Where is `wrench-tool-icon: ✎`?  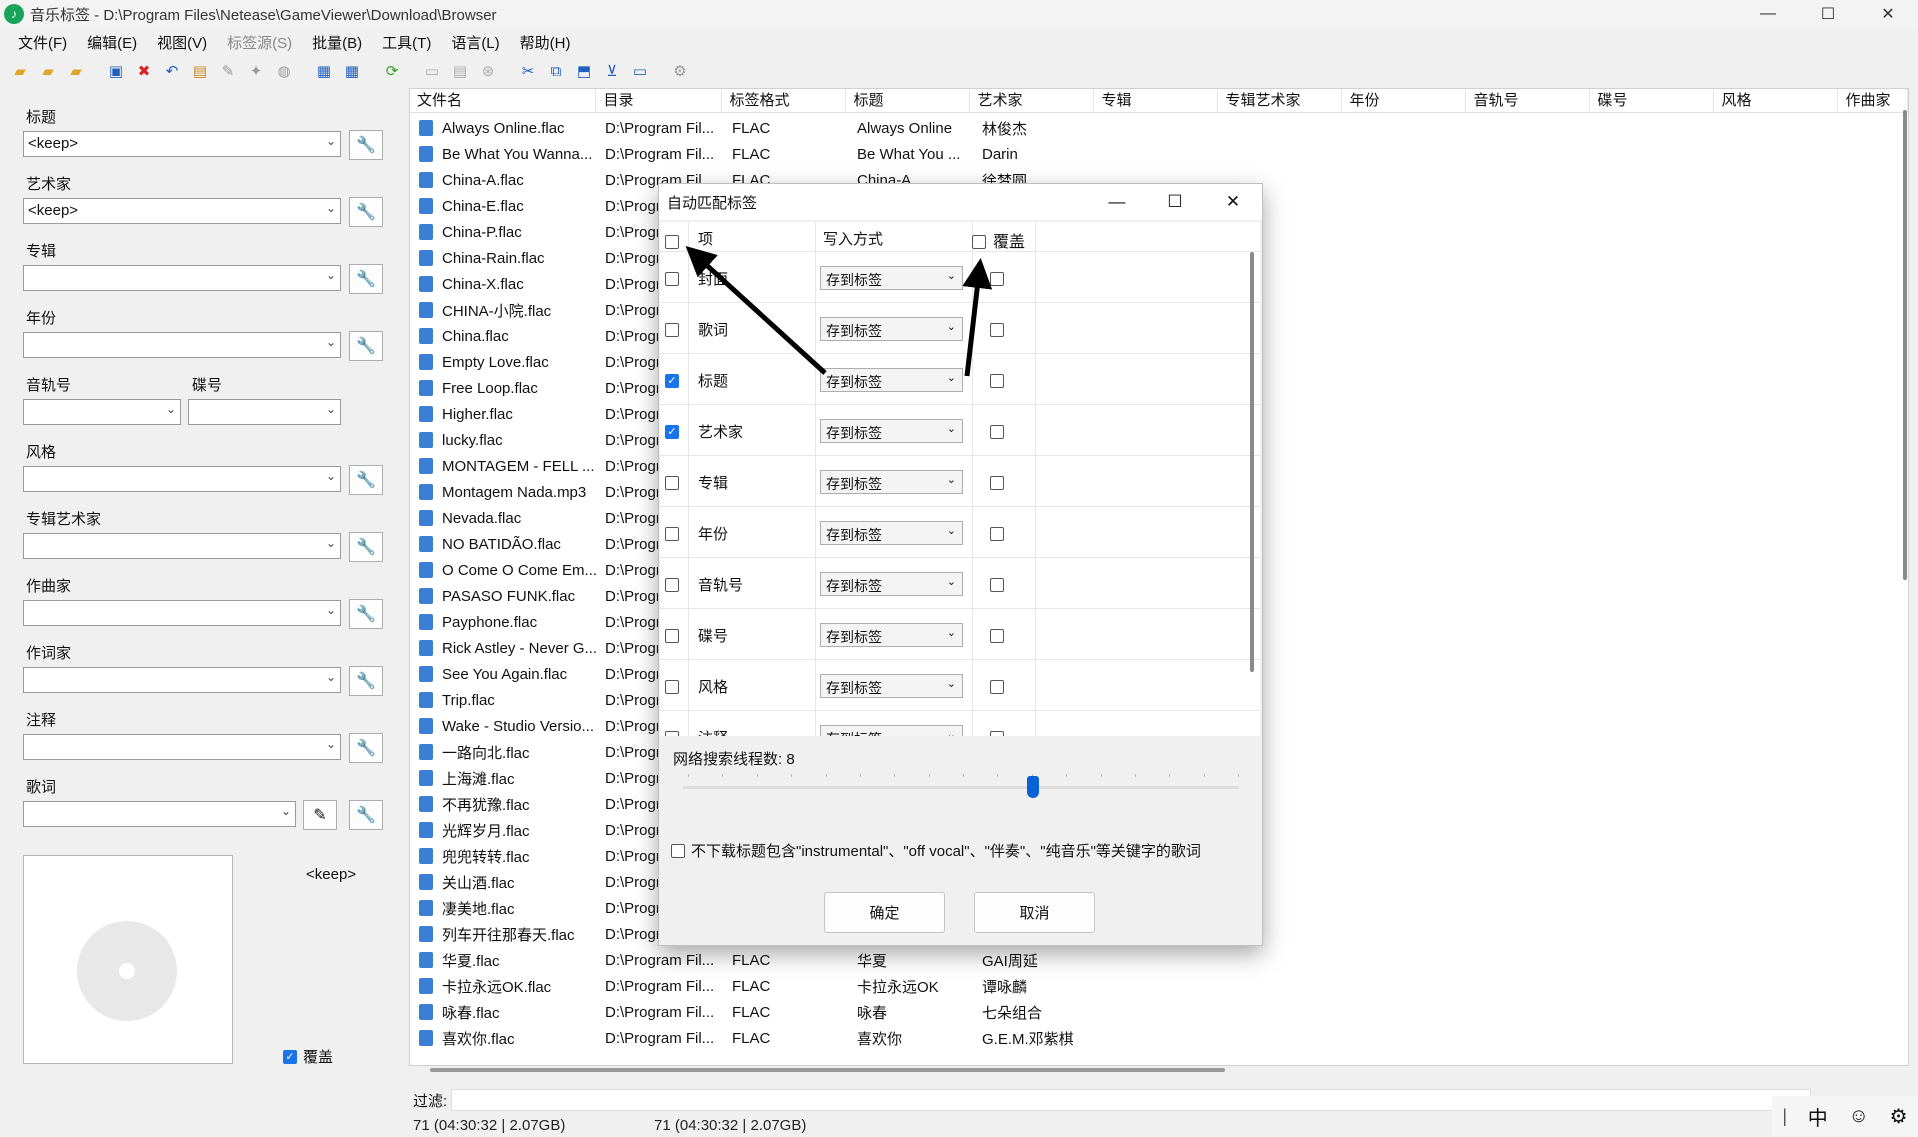 wrench-tool-icon: ✎ is located at coordinates (228, 71).